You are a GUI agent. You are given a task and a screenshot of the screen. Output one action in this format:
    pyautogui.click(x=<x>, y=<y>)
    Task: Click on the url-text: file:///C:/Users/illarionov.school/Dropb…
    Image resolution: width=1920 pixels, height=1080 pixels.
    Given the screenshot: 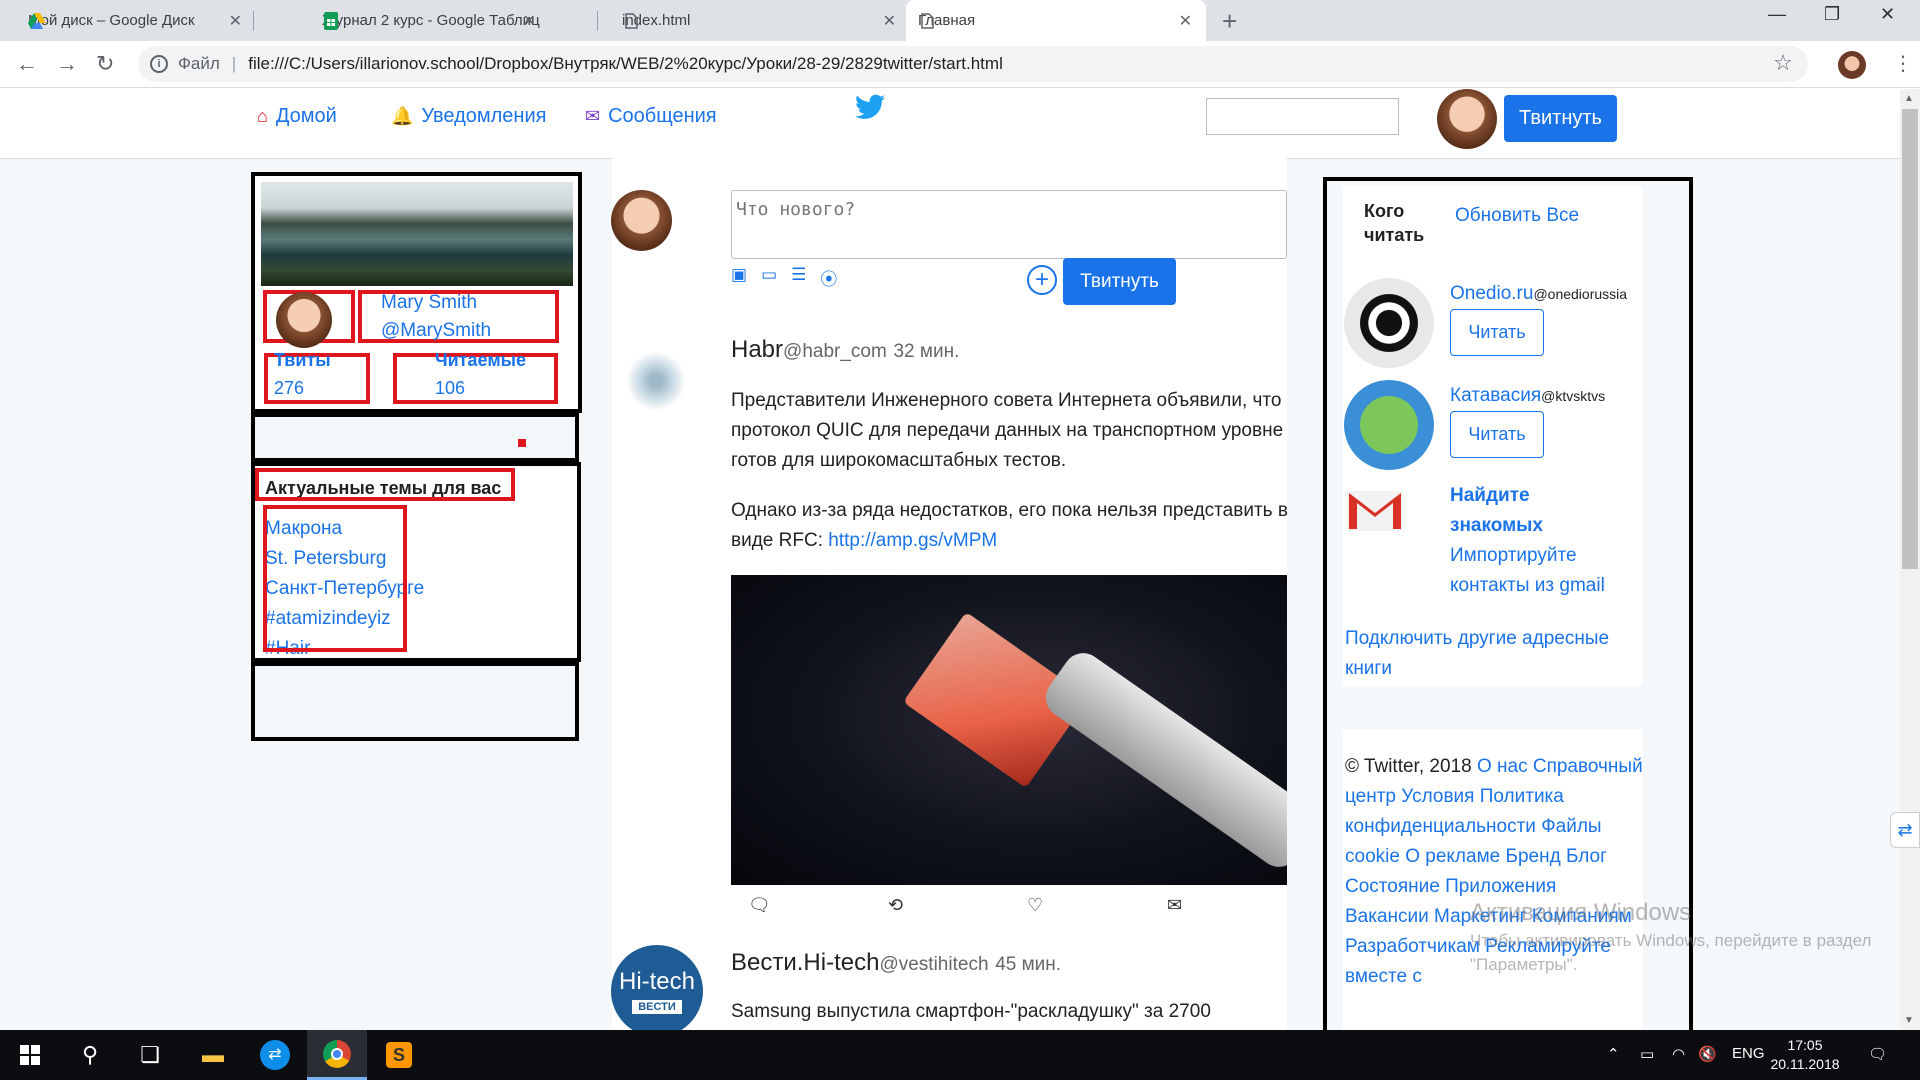 What is the action you would take?
    pyautogui.click(x=625, y=64)
    